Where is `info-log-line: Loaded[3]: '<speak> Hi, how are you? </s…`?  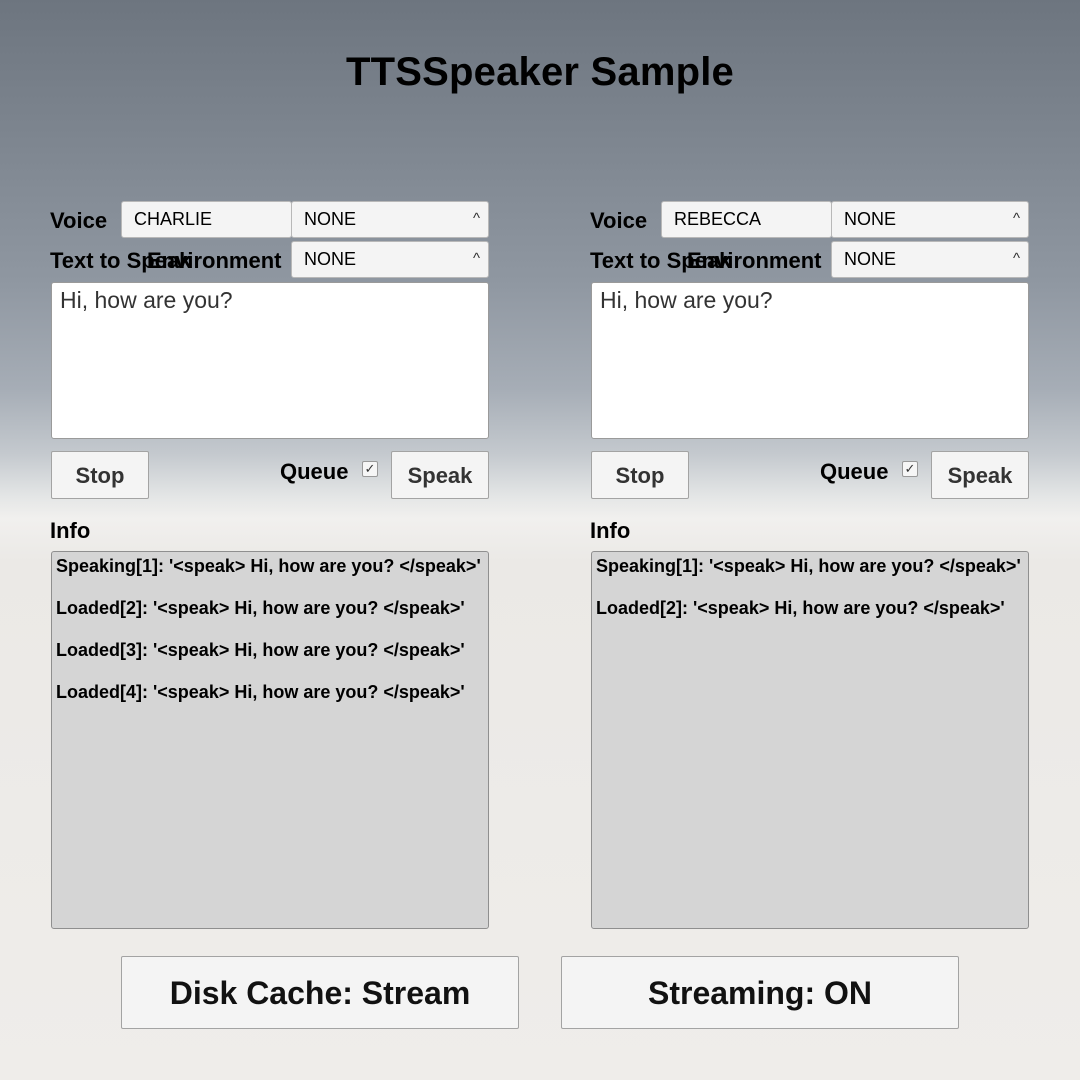
info-log-line: Loaded[3]: '<speak> Hi, how are you? </s… is located at coordinates (260, 650).